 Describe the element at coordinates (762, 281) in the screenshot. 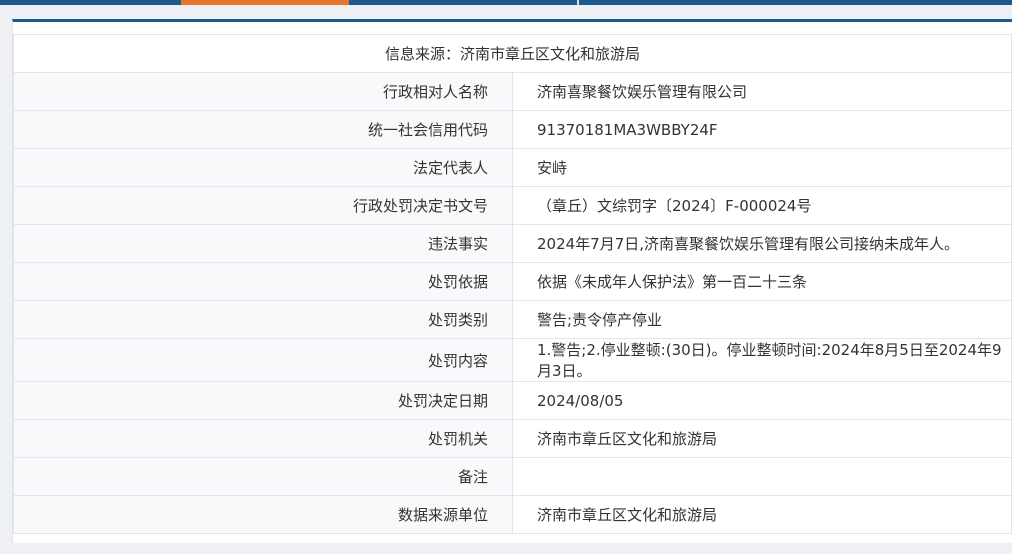

I see `row-value: 依据《未成年人保护法》第一百二十三条` at that location.